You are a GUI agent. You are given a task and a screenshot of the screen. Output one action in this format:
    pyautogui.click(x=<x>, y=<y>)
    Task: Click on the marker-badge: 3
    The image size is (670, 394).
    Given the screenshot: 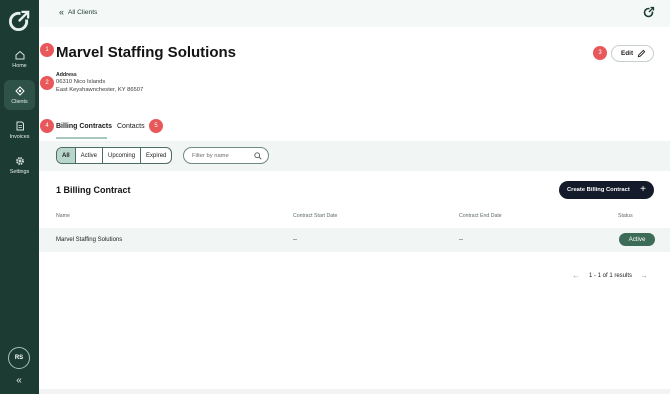 What is the action you would take?
    pyautogui.click(x=600, y=53)
    